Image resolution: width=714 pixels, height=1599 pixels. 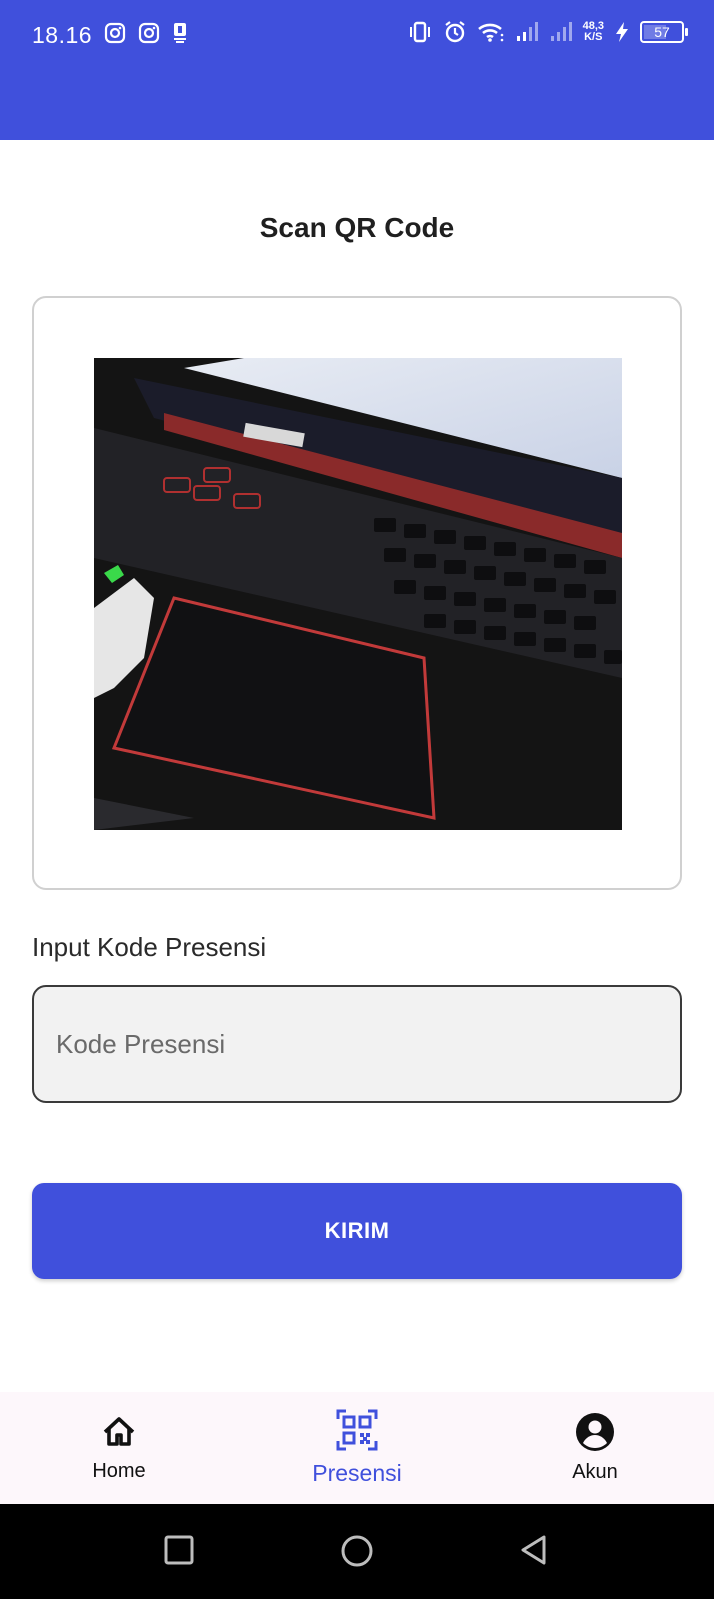 I want to click on nav-item-presensi: Presensi, so click(x=357, y=1448).